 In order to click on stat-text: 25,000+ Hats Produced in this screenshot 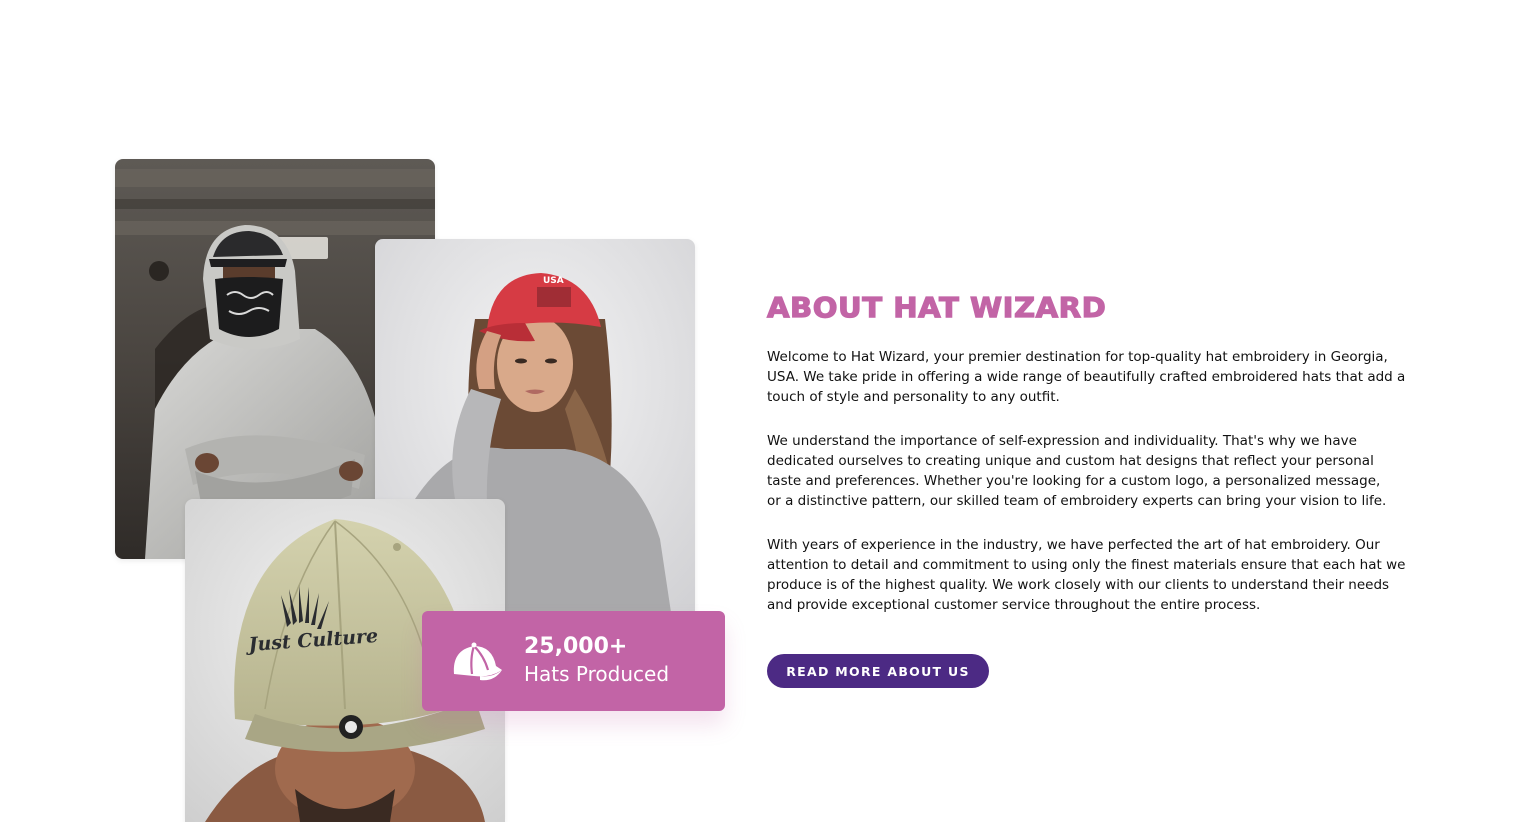, I will do `click(596, 660)`.